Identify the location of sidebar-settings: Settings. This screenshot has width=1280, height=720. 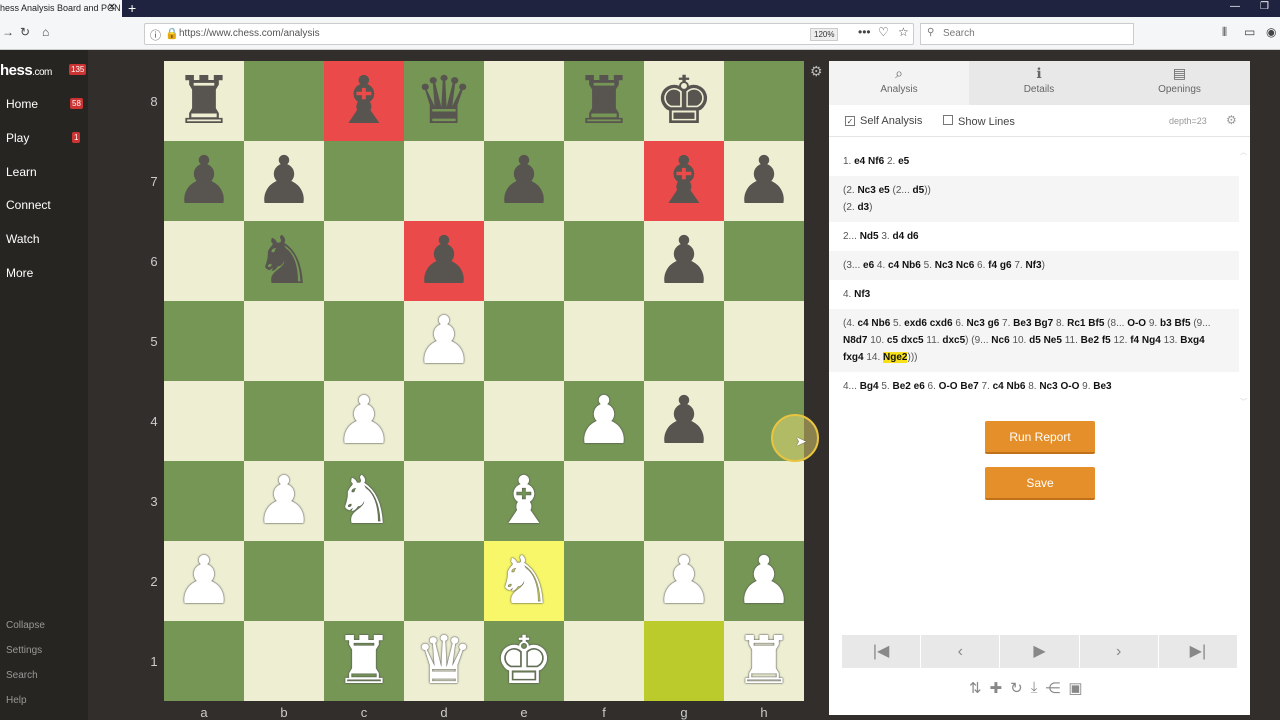
(24, 650).